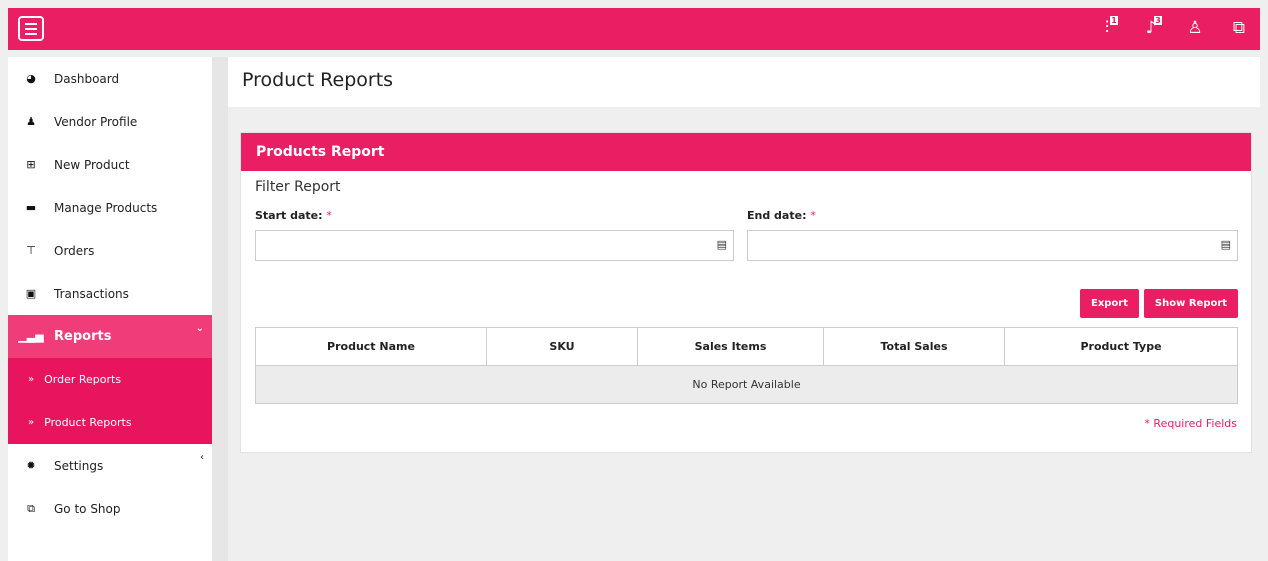  Describe the element at coordinates (31, 250) in the screenshot. I see `cart-icon: ⊤` at that location.